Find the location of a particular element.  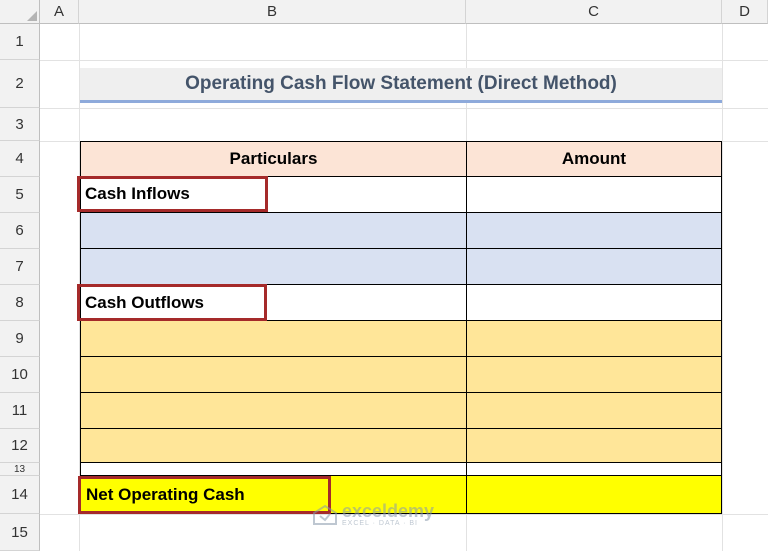

row-header-7: 7 is located at coordinates (20, 267).